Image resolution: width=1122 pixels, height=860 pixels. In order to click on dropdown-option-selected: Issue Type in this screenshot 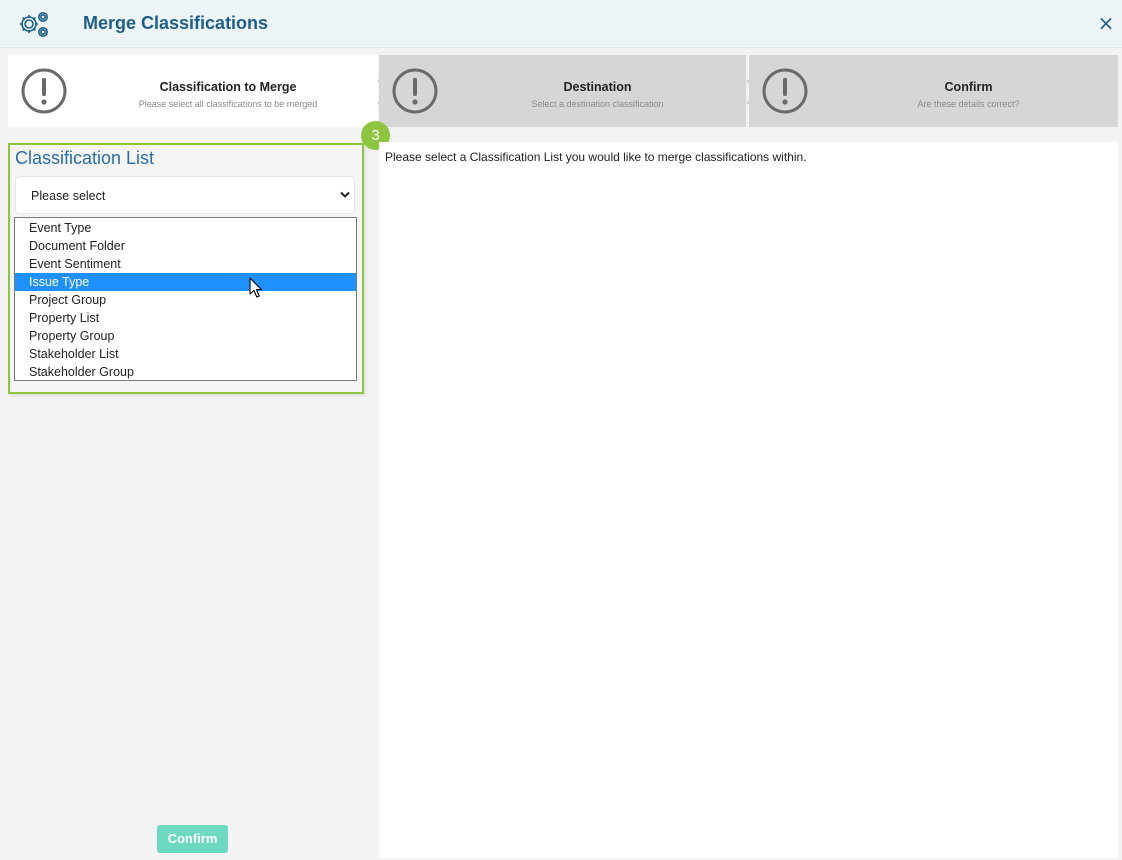, I will do `click(185, 282)`.